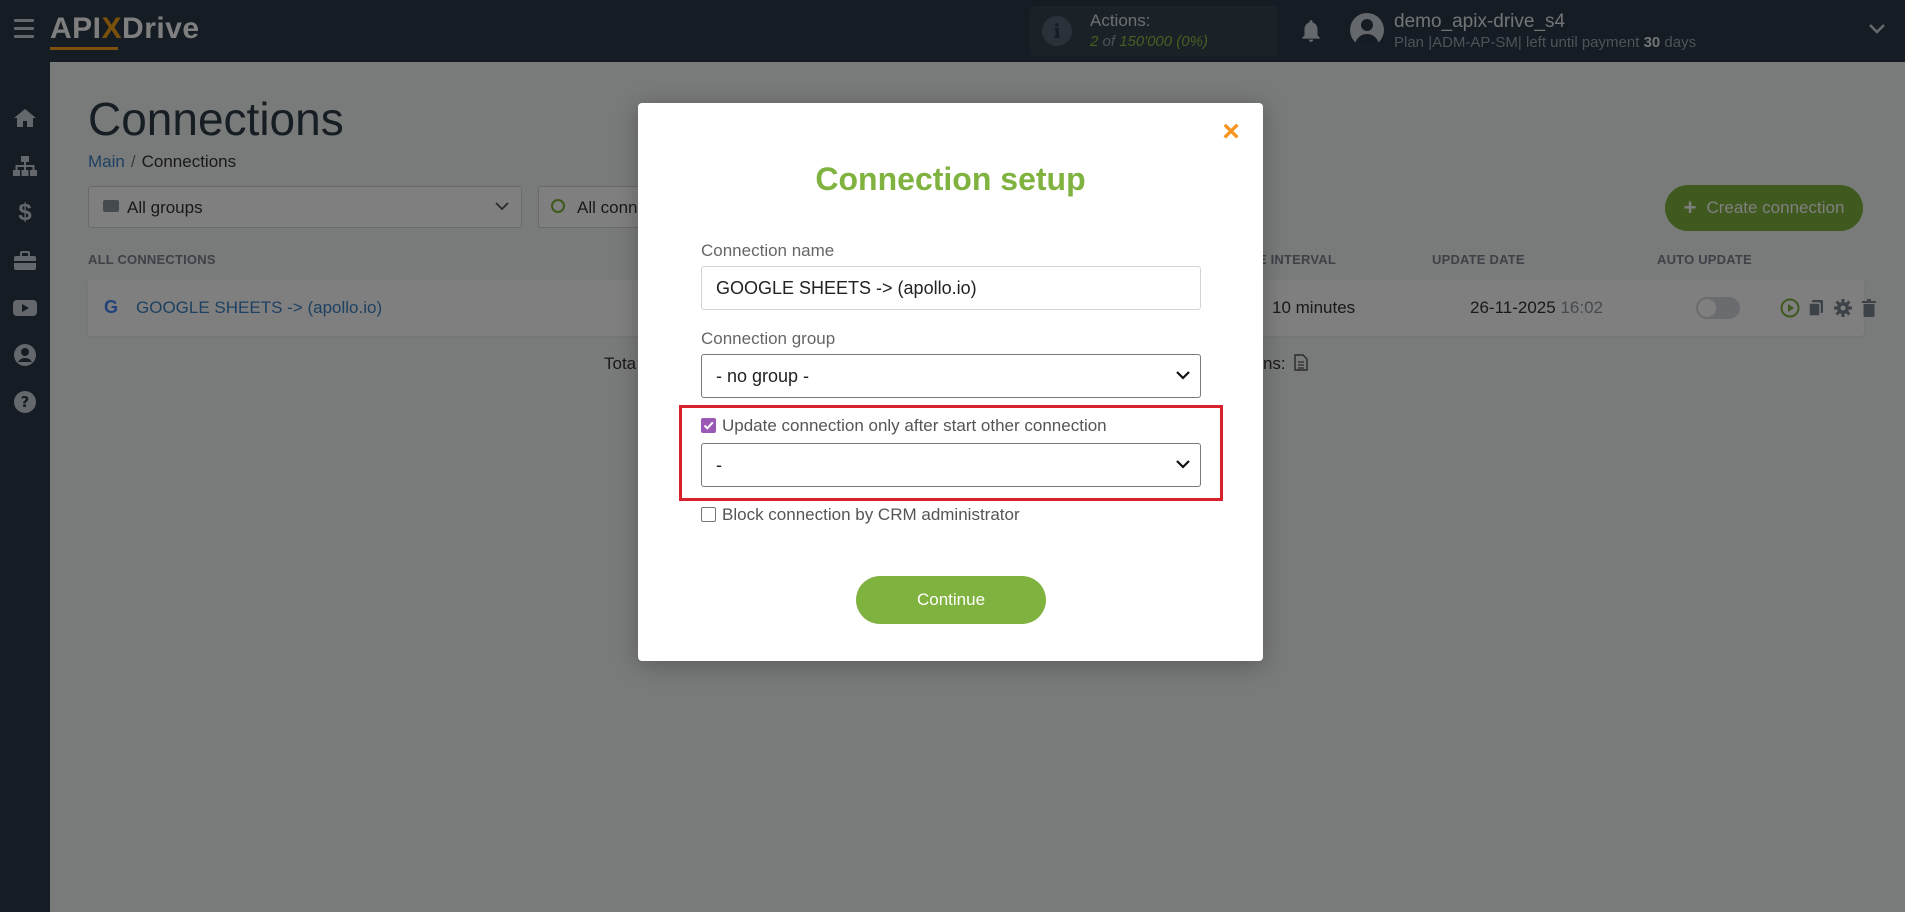  Describe the element at coordinates (951, 376) in the screenshot. I see `connection-group-select: - no group -` at that location.